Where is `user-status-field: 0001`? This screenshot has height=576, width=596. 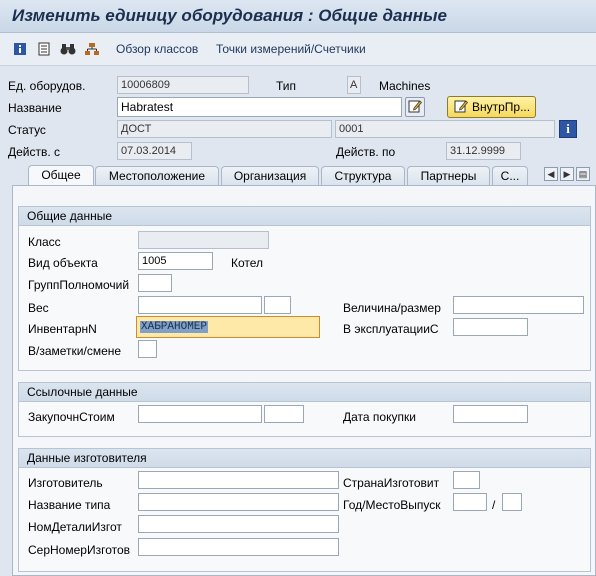
user-status-field: 0001 is located at coordinates (445, 129).